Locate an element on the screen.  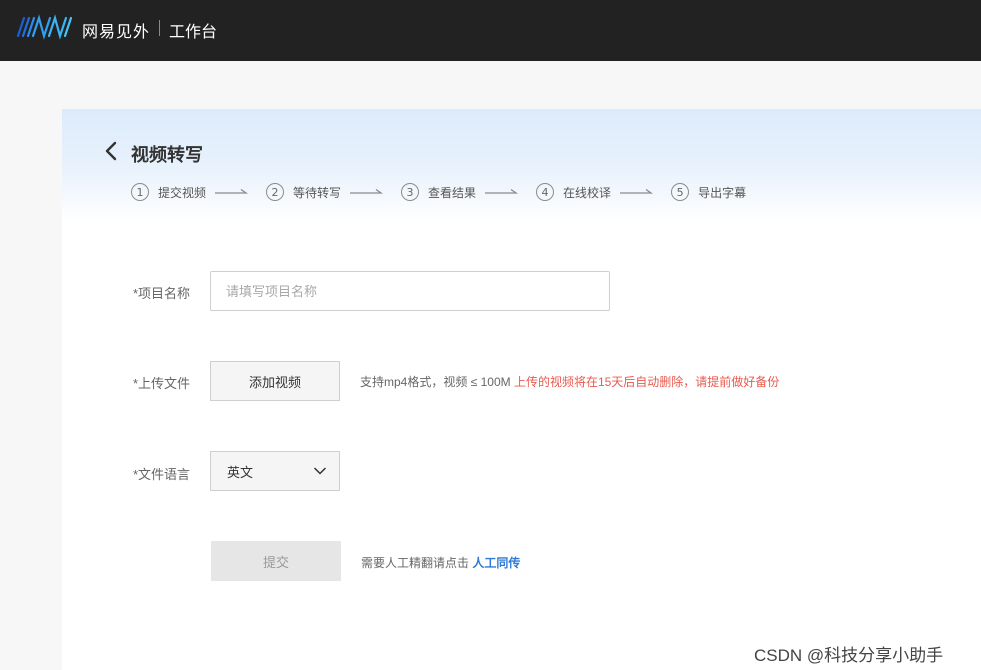
language-select: 英文 is located at coordinates (275, 471).